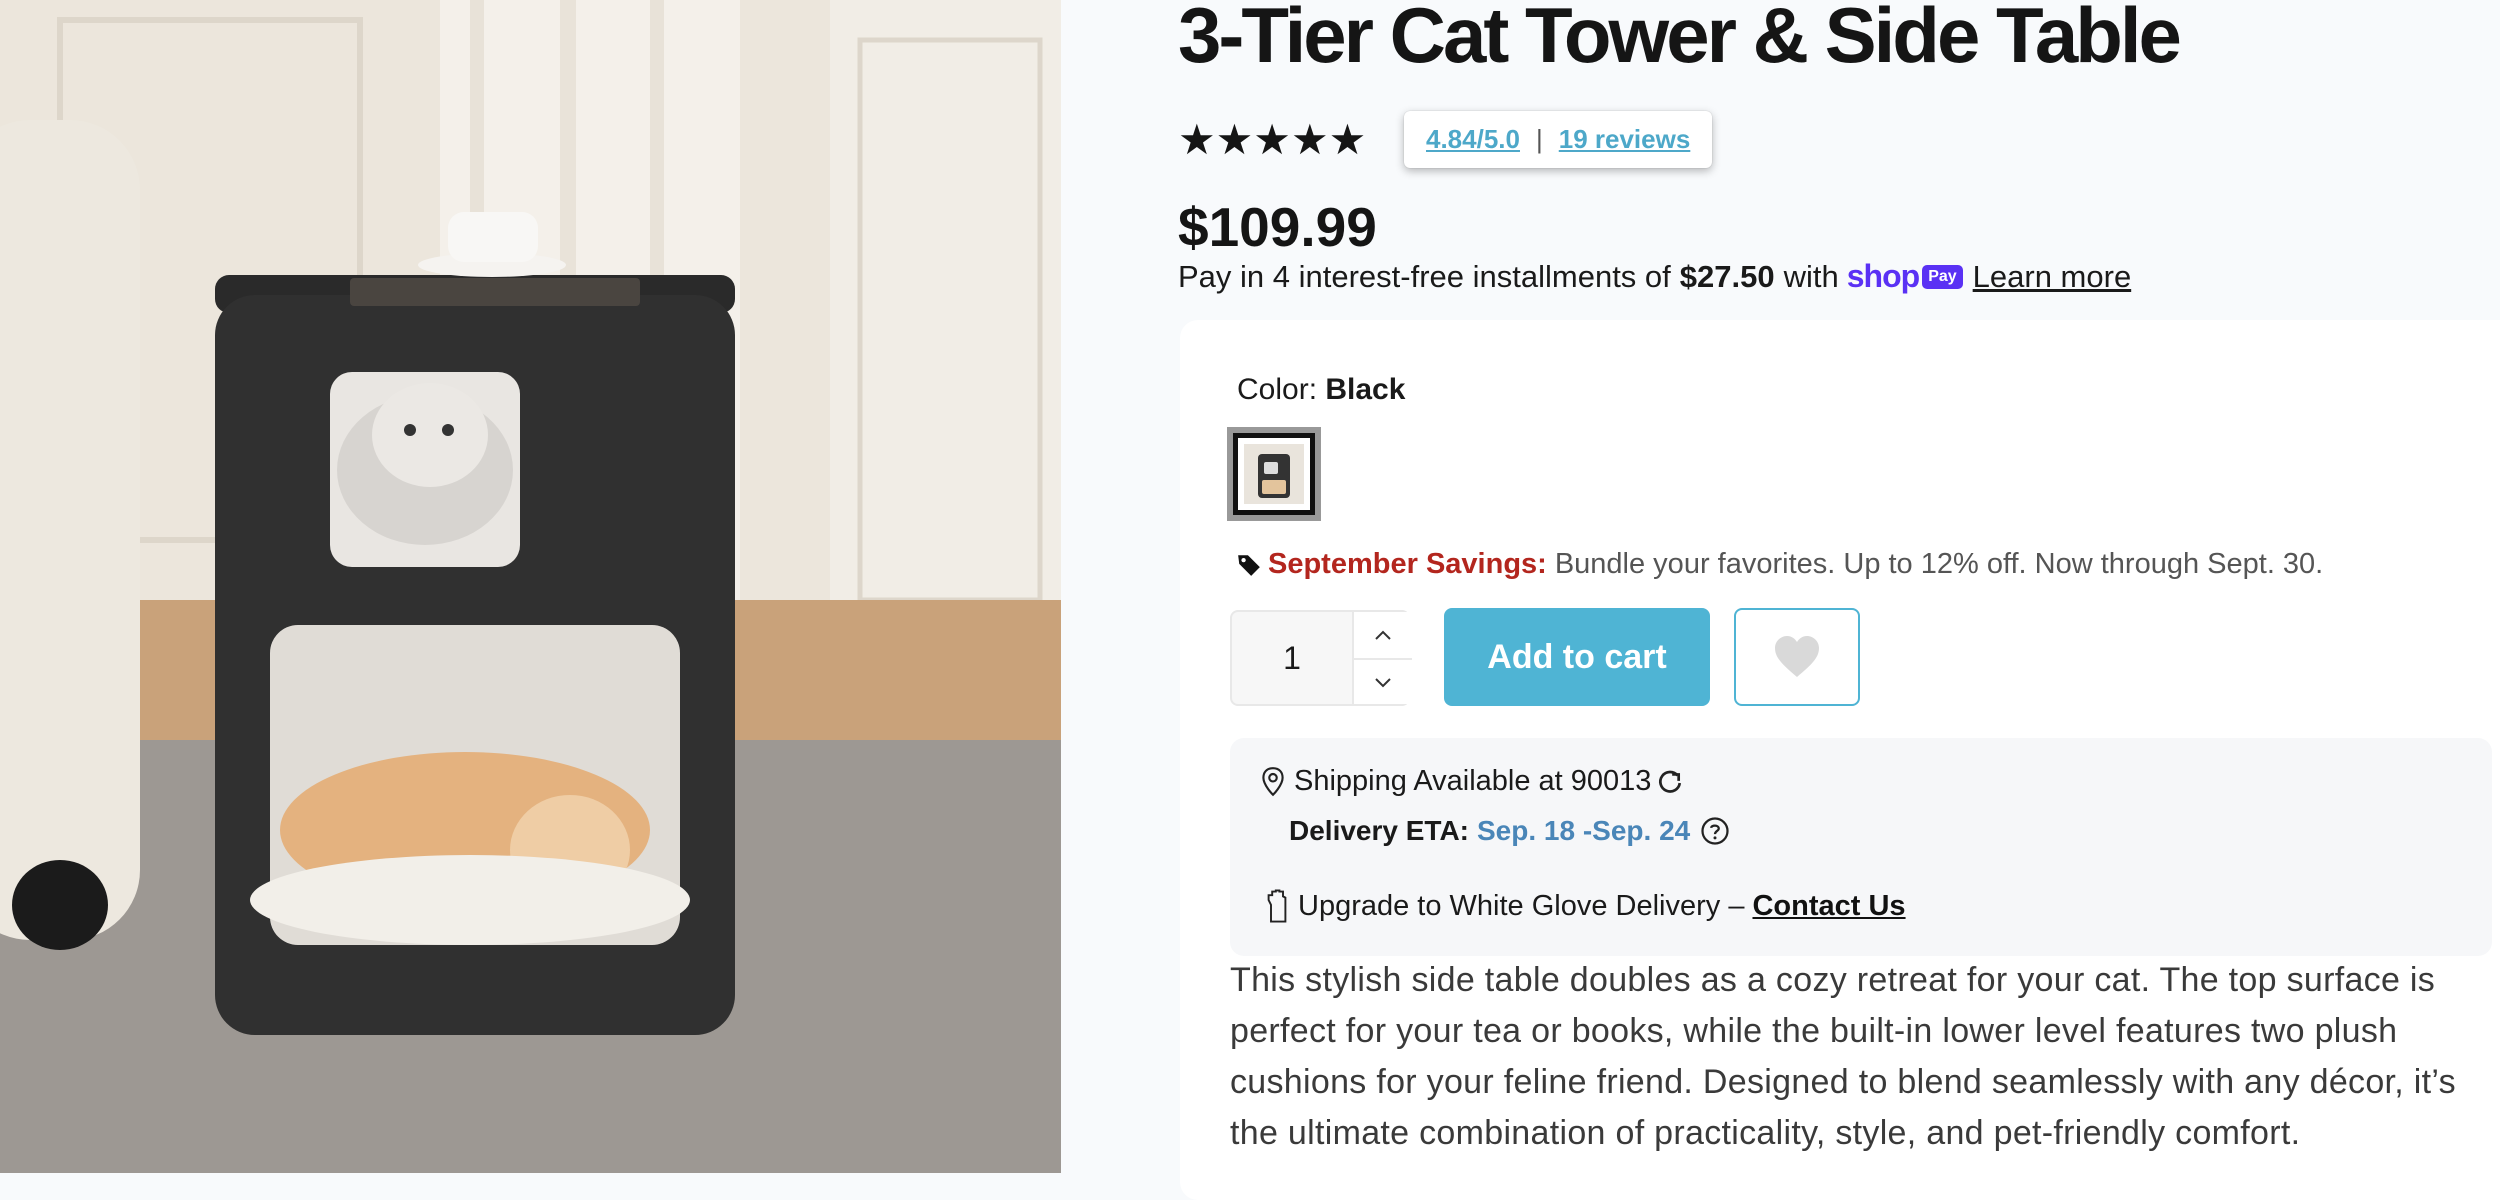 This screenshot has height=1200, width=2500. I want to click on chevron-up-icon, so click(1383, 635).